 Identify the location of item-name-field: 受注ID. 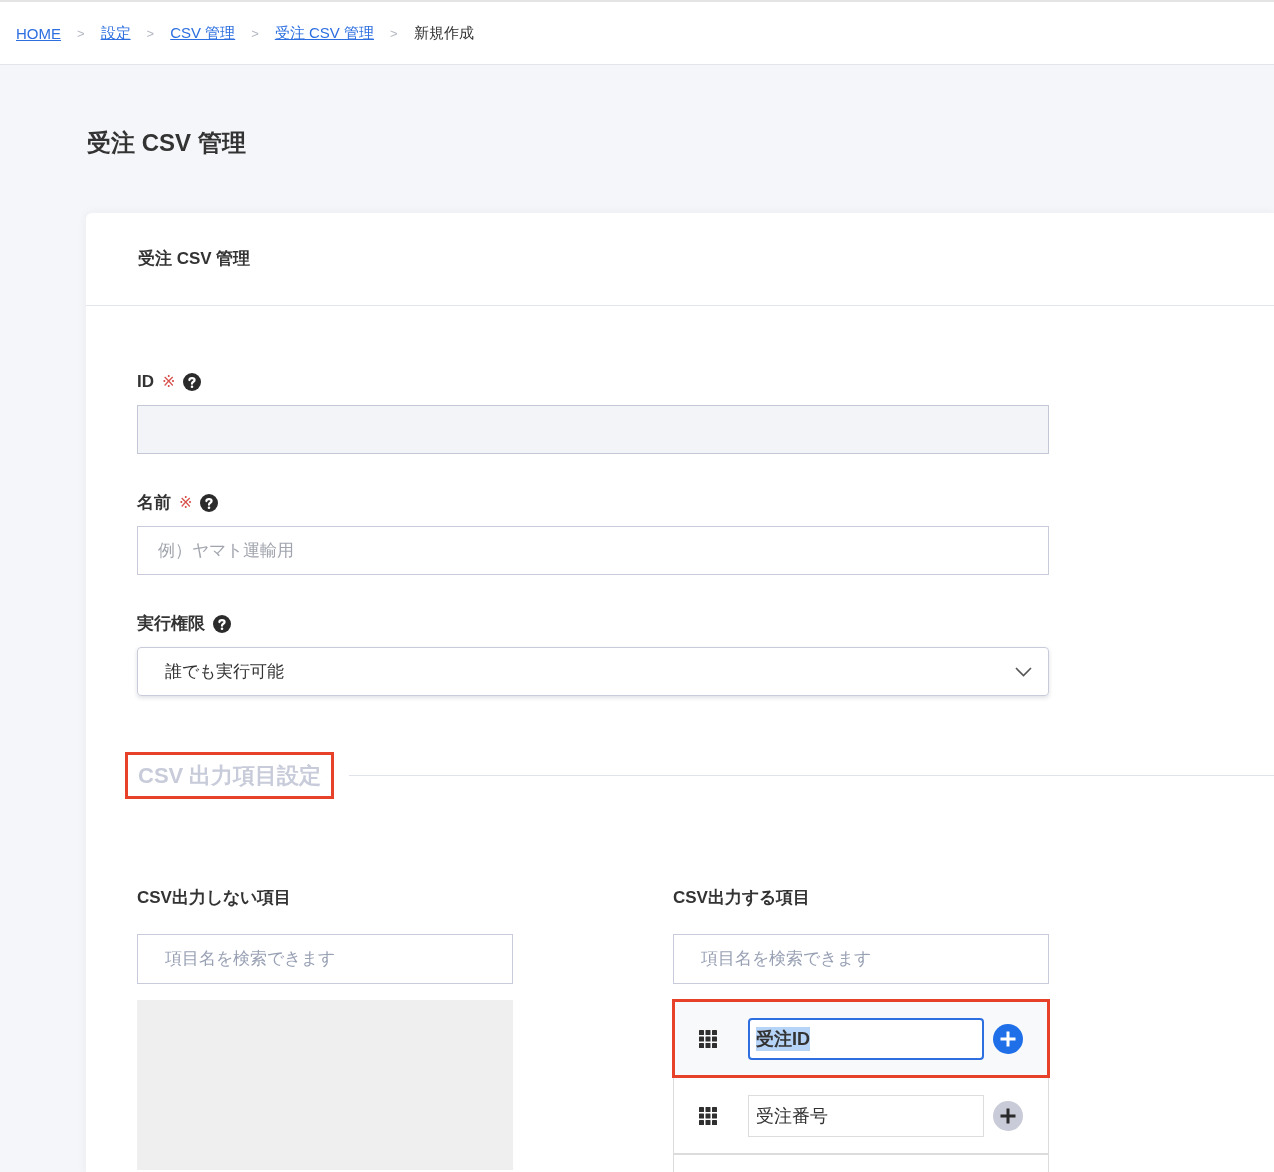
(866, 1038).